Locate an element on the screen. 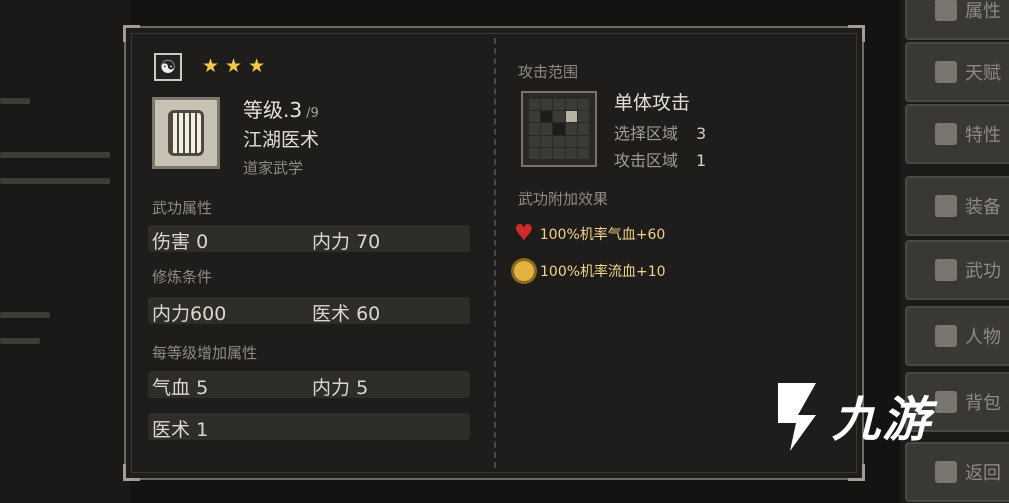 The image size is (1009, 503). watermark-logo: 九游 is located at coordinates (850, 415).